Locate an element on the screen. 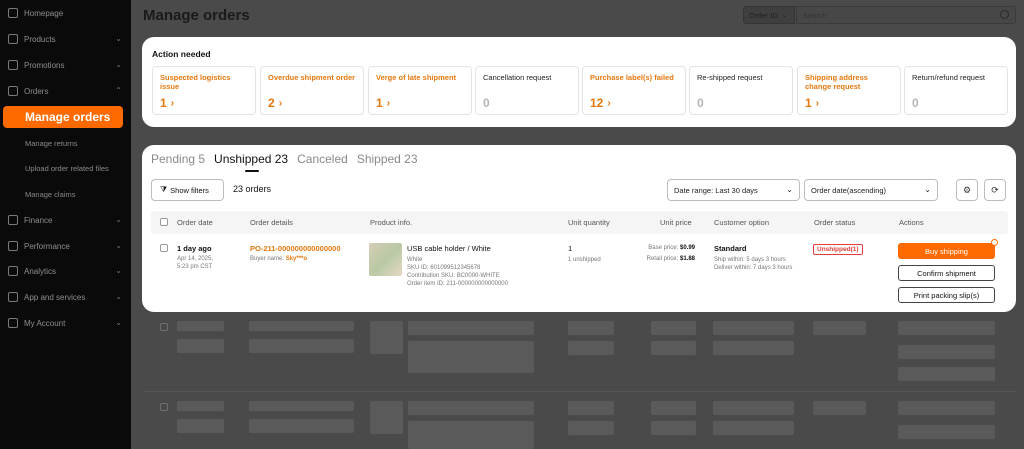  settings-button: ⚙ is located at coordinates (967, 190).